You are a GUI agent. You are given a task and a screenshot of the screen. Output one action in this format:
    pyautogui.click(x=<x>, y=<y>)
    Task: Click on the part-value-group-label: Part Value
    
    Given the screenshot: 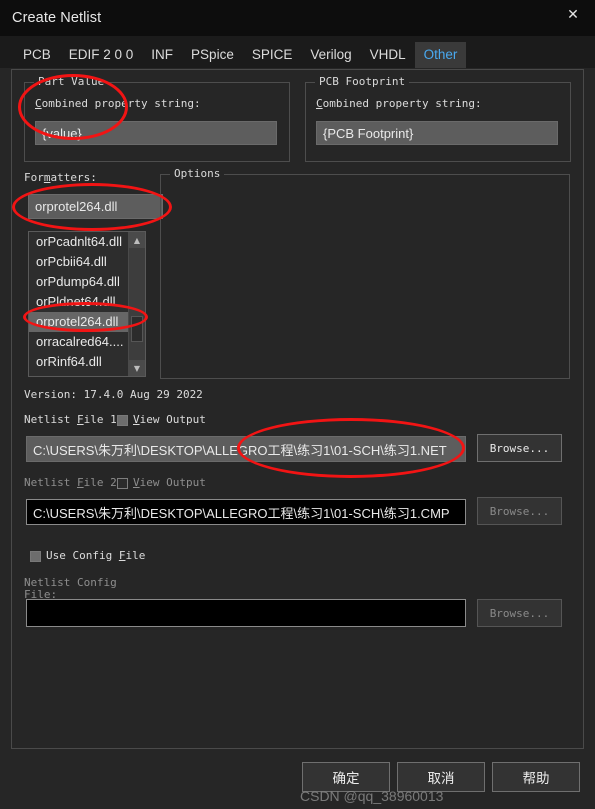 What is the action you would take?
    pyautogui.click(x=71, y=81)
    